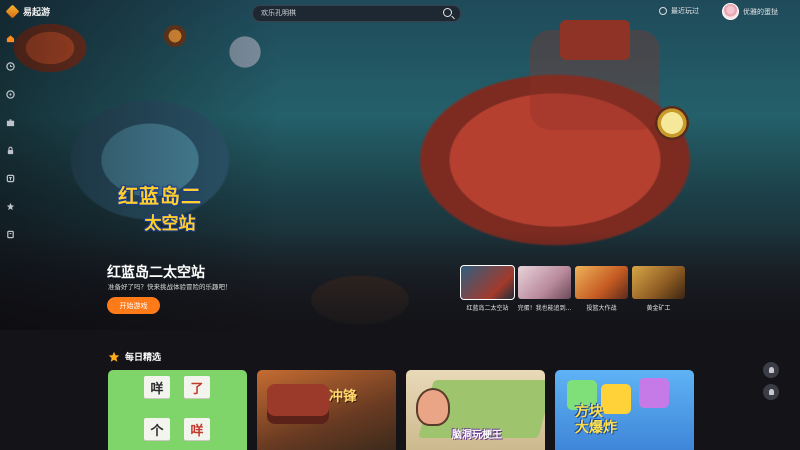 This screenshot has width=800, height=450. I want to click on app-logo: 易起游, so click(28, 11).